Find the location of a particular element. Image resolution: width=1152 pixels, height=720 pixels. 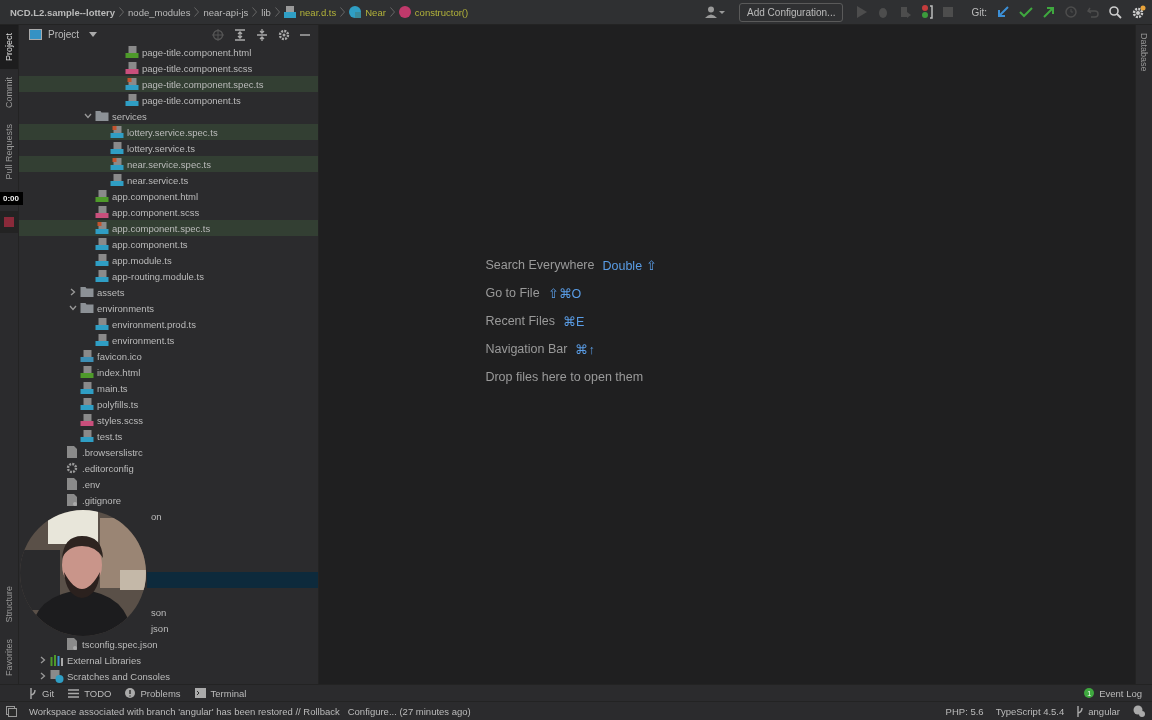

tree-item-label: page-title.component.scss is located at coordinates (197, 68).